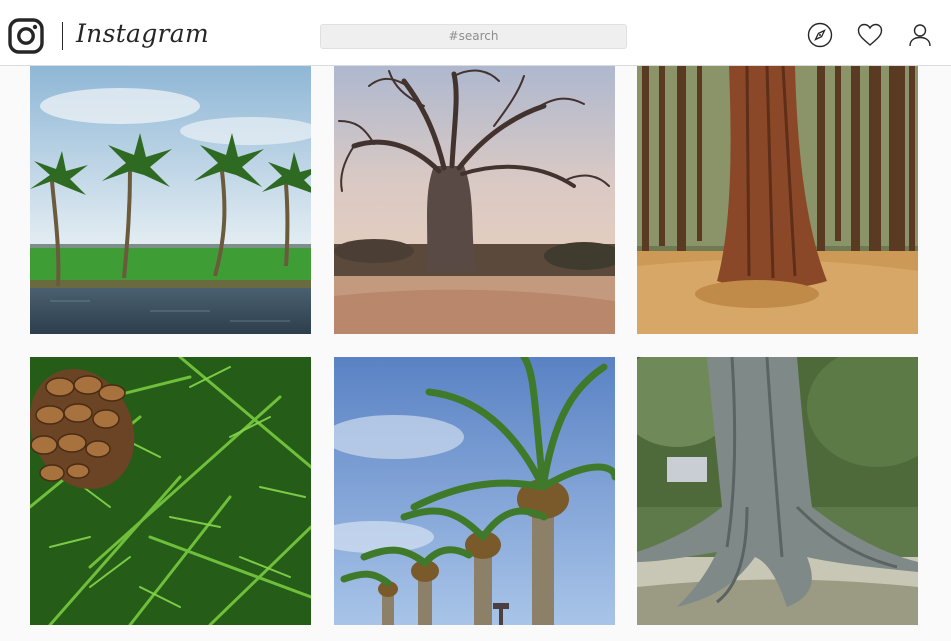  I want to click on instagram-logo-icon, so click(26, 36).